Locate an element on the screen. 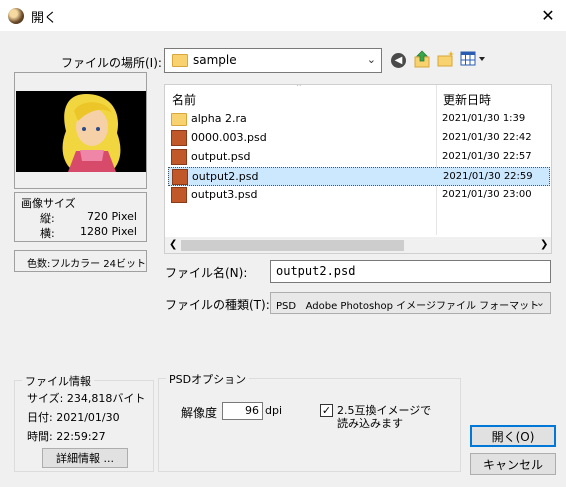 The height and width of the screenshot is (487, 566). location-label: ファイルの場所(I): is located at coordinates (111, 63).